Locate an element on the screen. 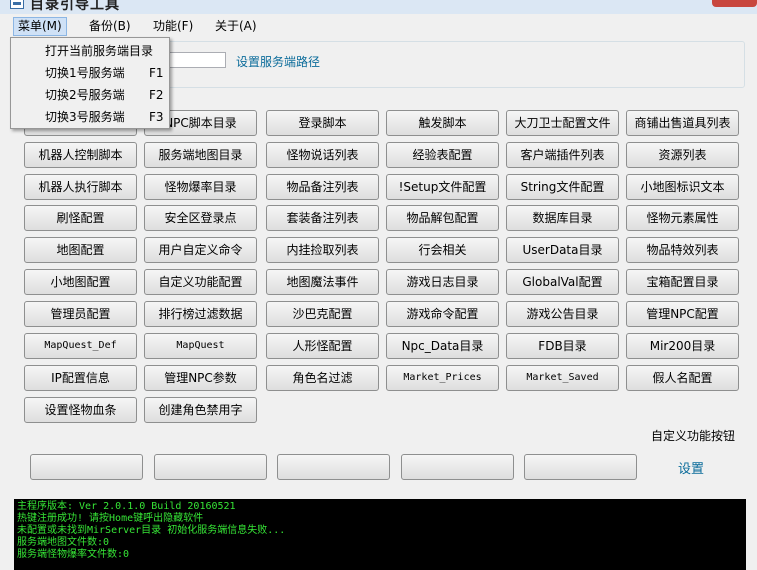 Image resolution: width=757 pixels, height=570 pixels. function-button: 游戏公告目录 is located at coordinates (562, 314).